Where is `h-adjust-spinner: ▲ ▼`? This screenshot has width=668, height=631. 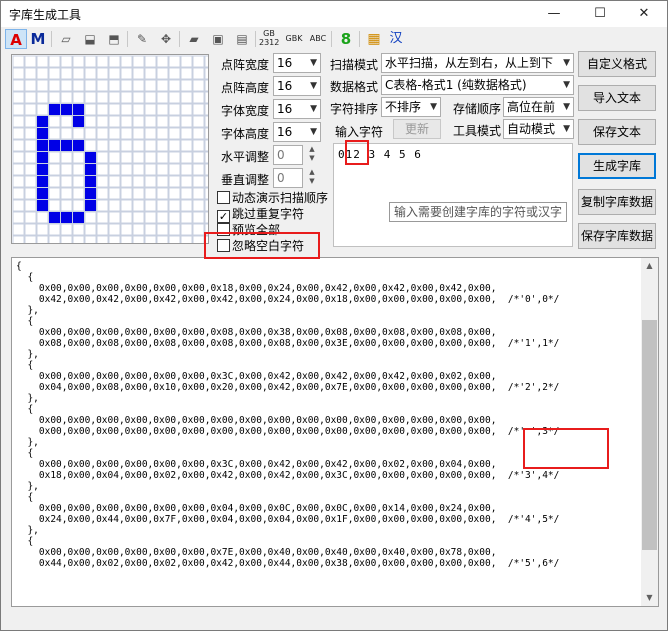 h-adjust-spinner: ▲ ▼ is located at coordinates (312, 155).